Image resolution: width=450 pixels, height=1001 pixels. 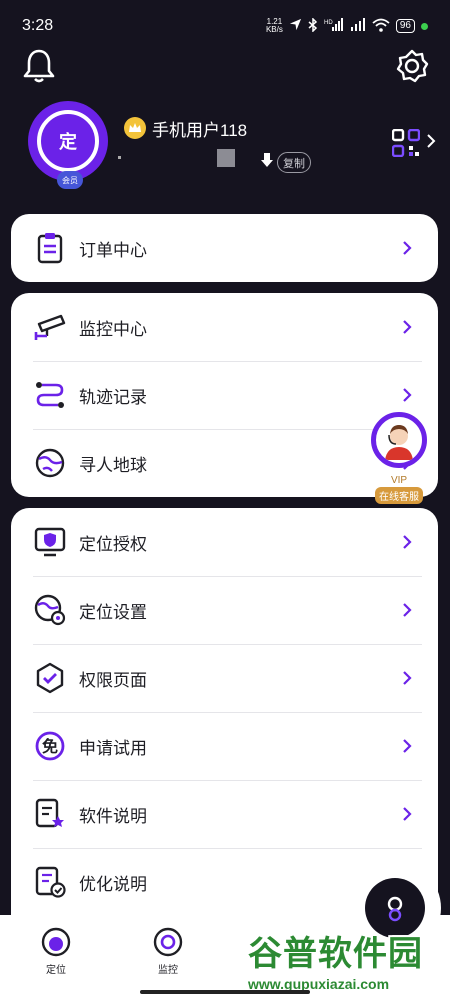 I want to click on user-id-dot, so click(x=119, y=157).